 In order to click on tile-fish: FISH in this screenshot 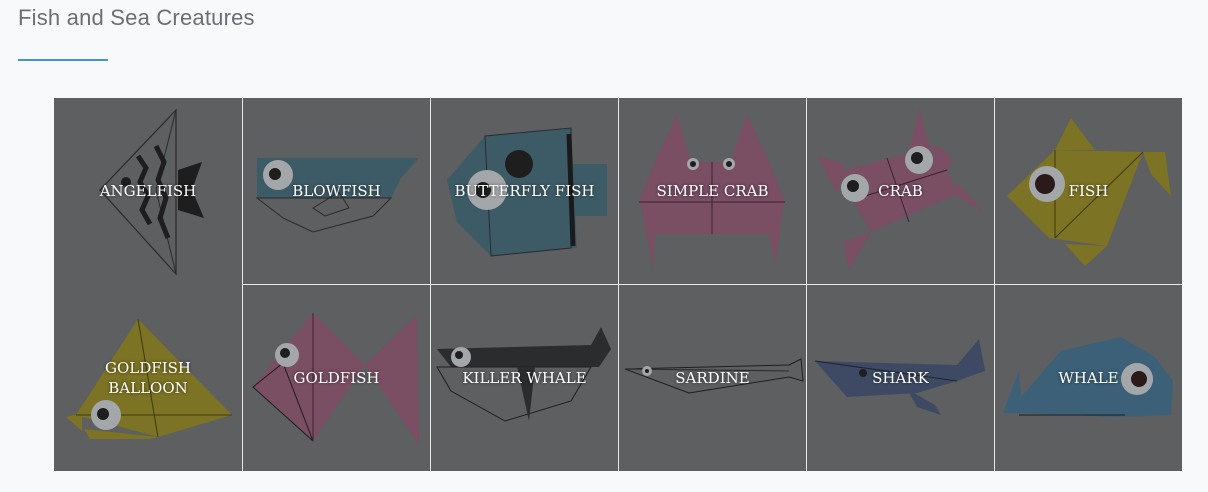, I will do `click(1088, 191)`.